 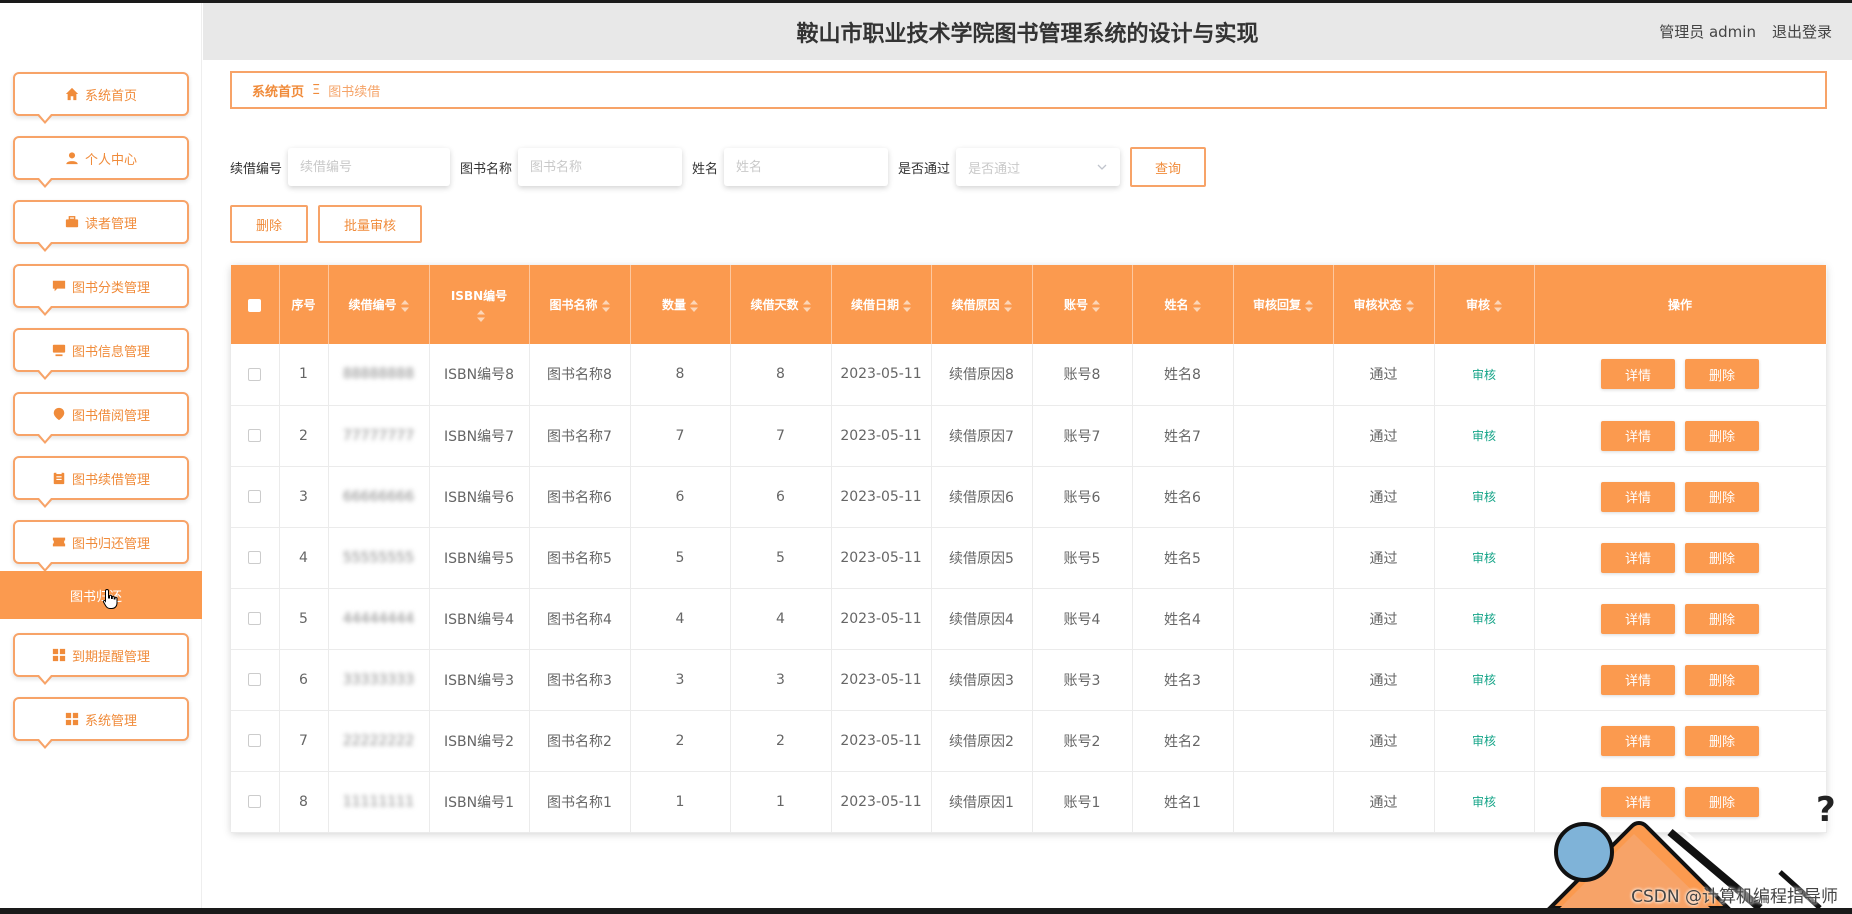 What do you see at coordinates (1802, 31) in the screenshot?
I see `logout-link: 退出登录` at bounding box center [1802, 31].